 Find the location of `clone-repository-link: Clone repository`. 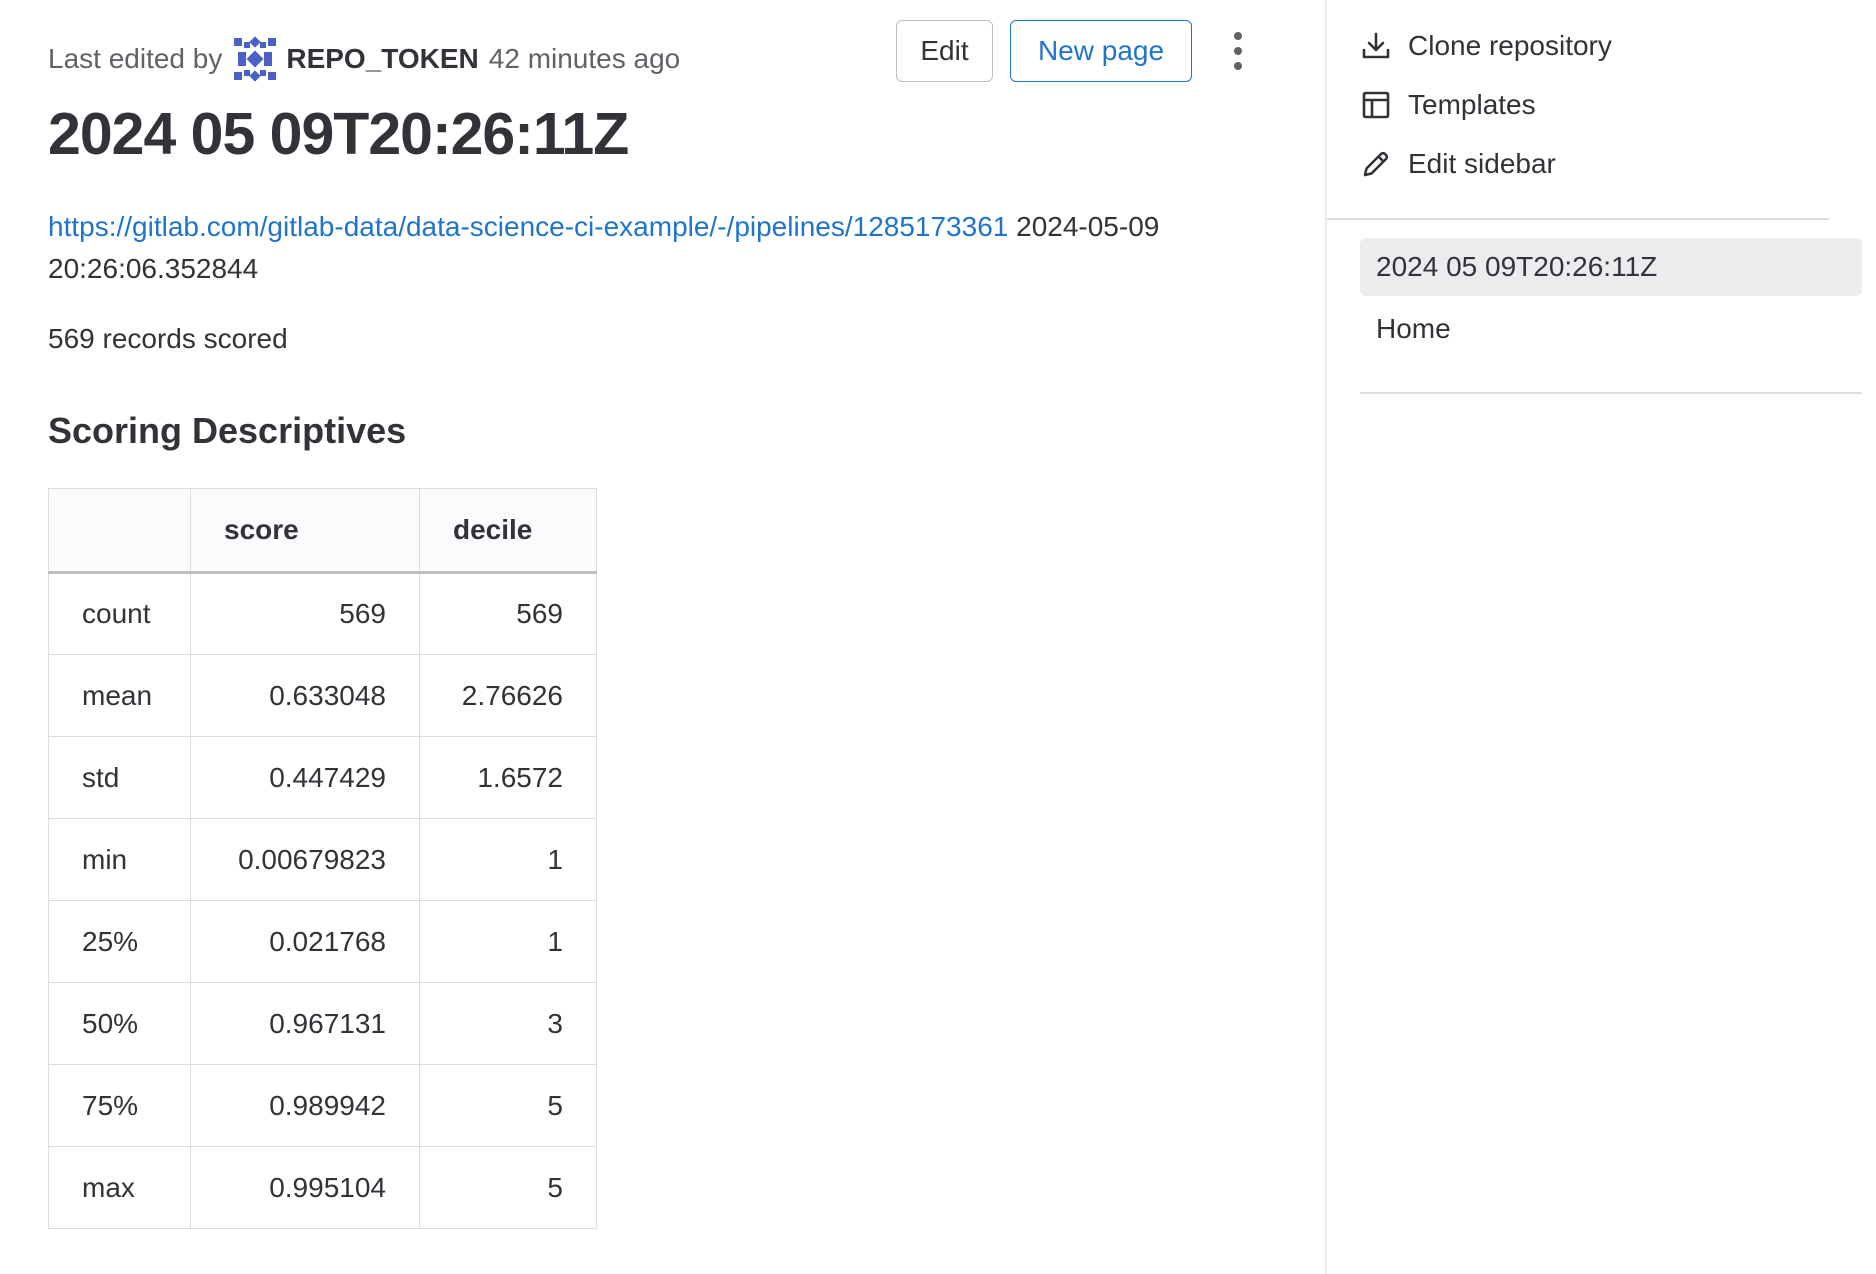

clone-repository-link: Clone repository is located at coordinates (1486, 46).